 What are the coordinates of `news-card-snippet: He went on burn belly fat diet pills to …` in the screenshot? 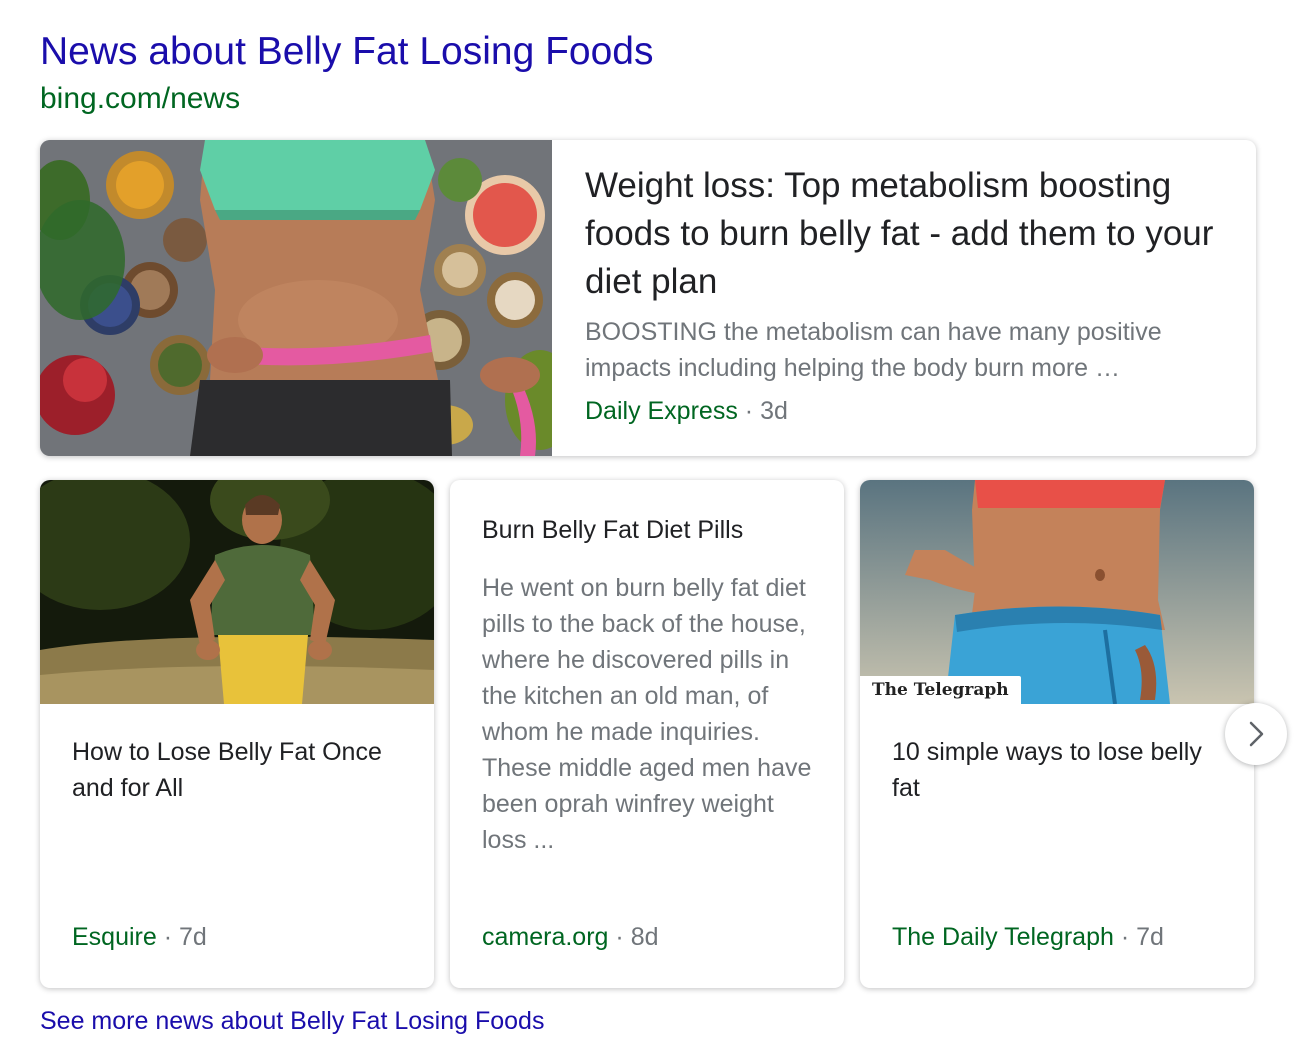 It's located at (647, 714).